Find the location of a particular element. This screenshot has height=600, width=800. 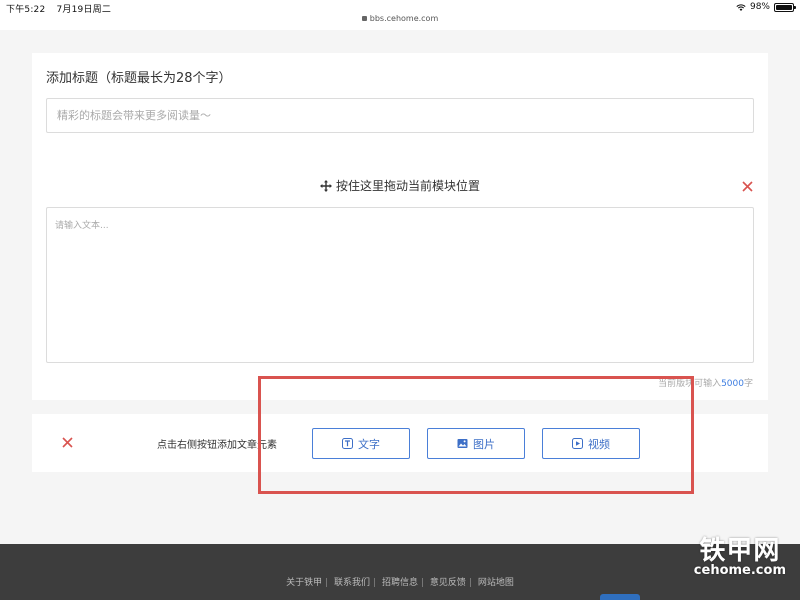

drag-handle: 按住这里拖动当前模块位置 is located at coordinates (400, 185).